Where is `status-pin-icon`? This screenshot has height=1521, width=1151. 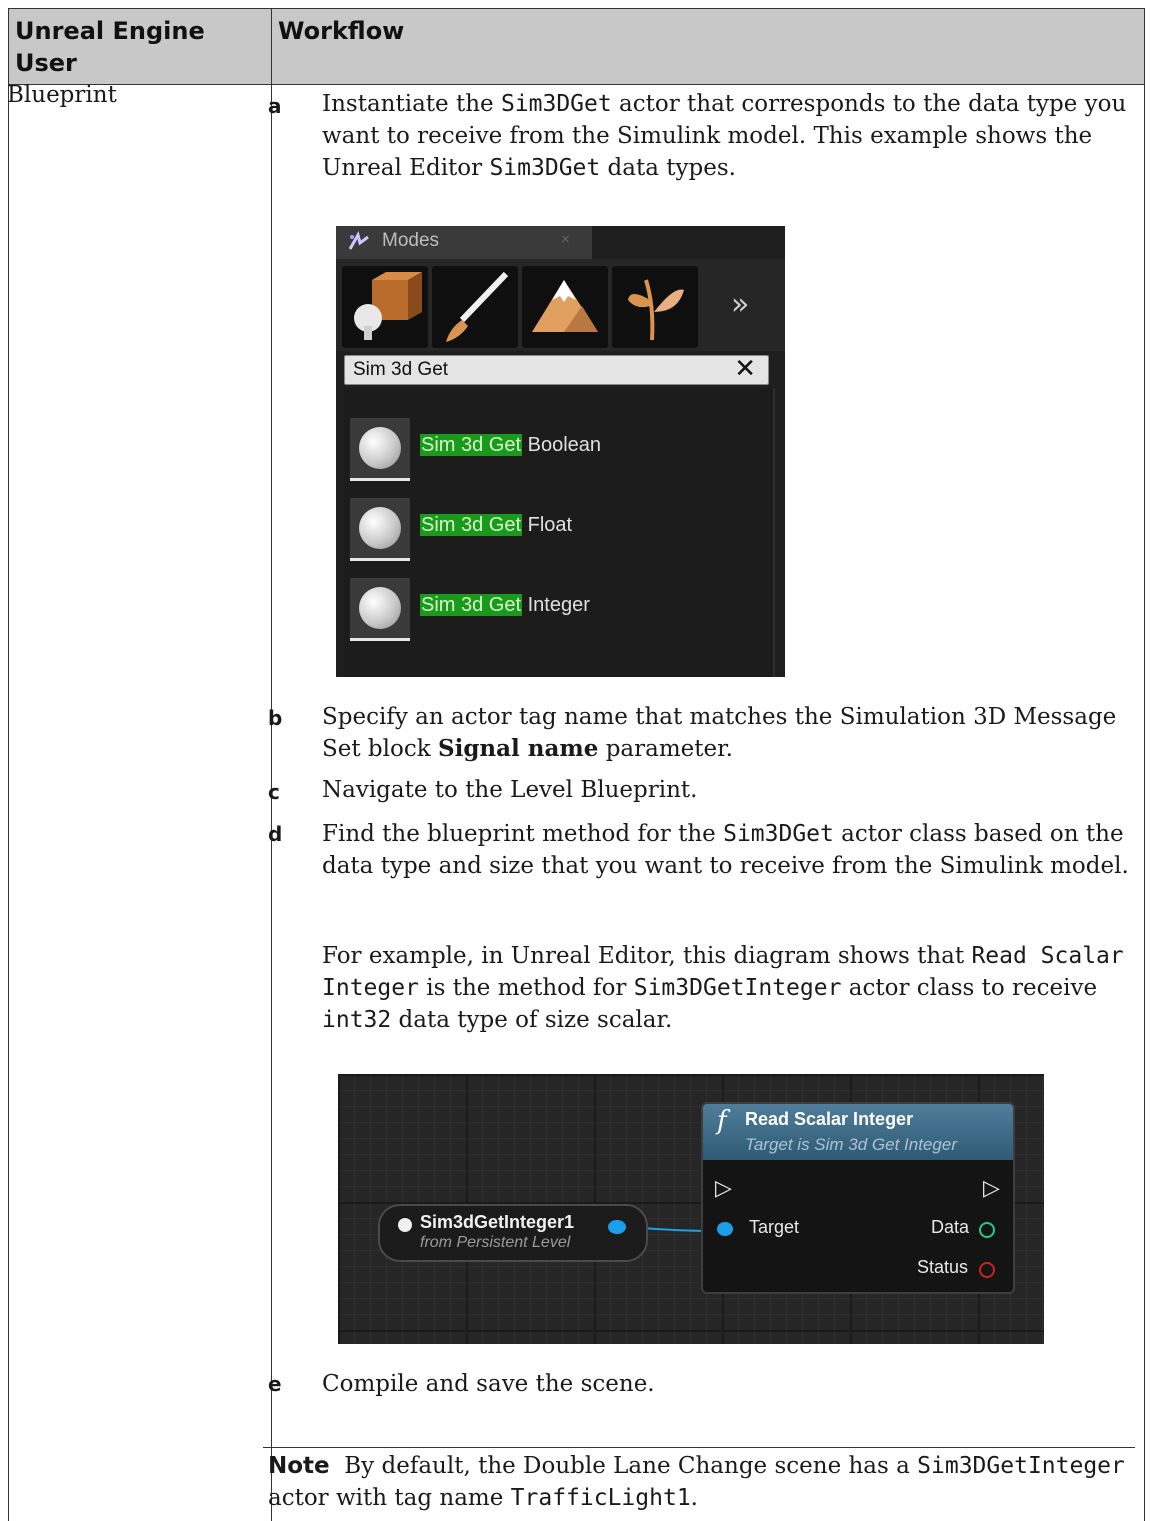 status-pin-icon is located at coordinates (987, 1270).